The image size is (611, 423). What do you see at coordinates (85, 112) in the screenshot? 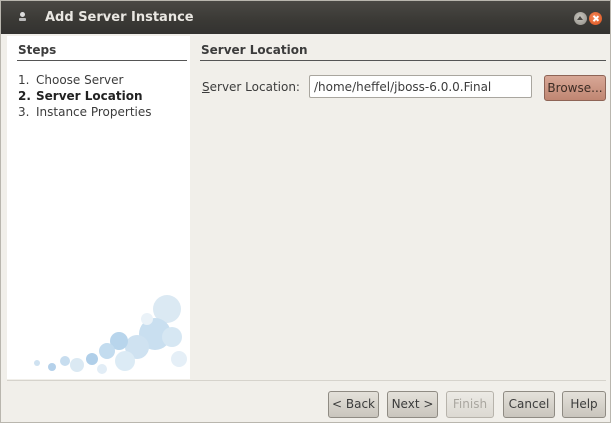
I see `step-item: 3. Instance Properties` at bounding box center [85, 112].